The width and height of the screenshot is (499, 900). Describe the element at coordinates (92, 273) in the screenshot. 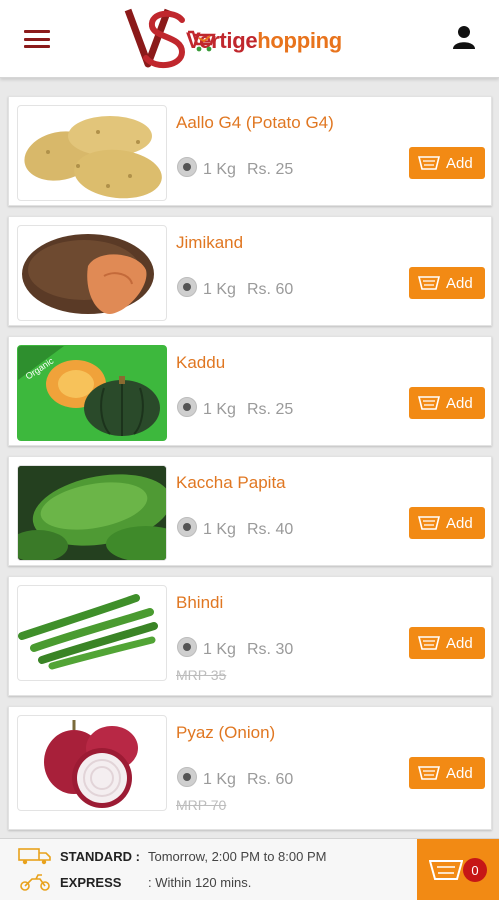

I see `product-image-yam` at that location.